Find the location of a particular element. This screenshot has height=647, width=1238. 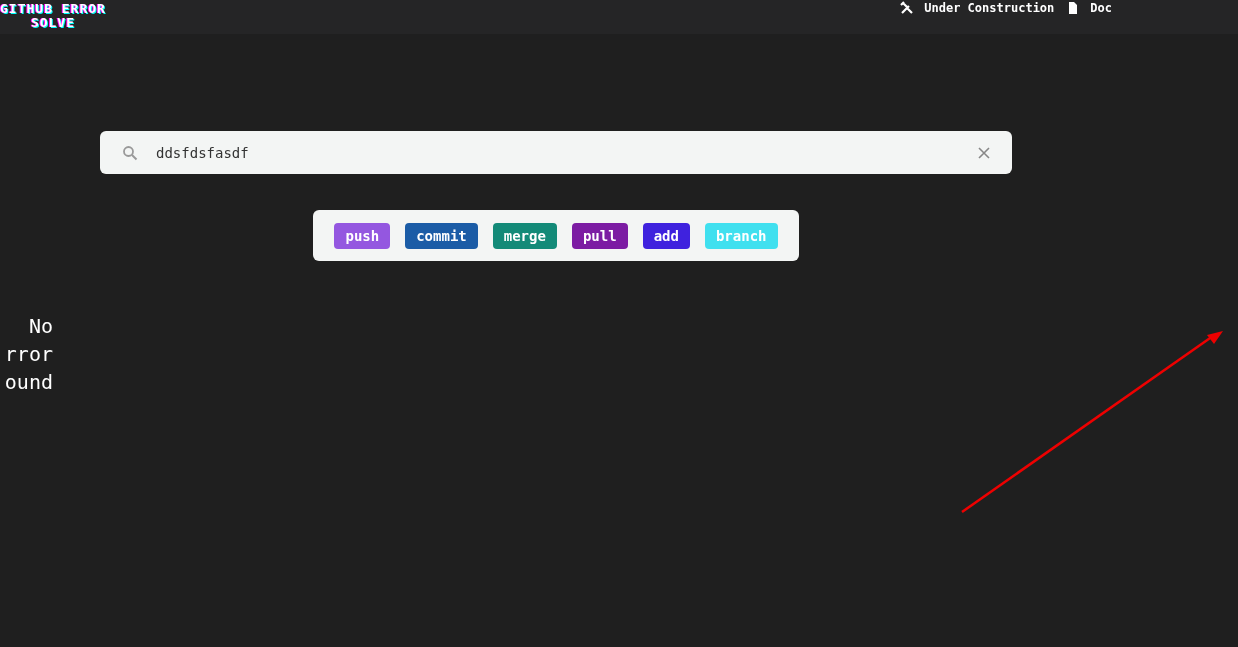

tag-button: commit is located at coordinates (441, 235).